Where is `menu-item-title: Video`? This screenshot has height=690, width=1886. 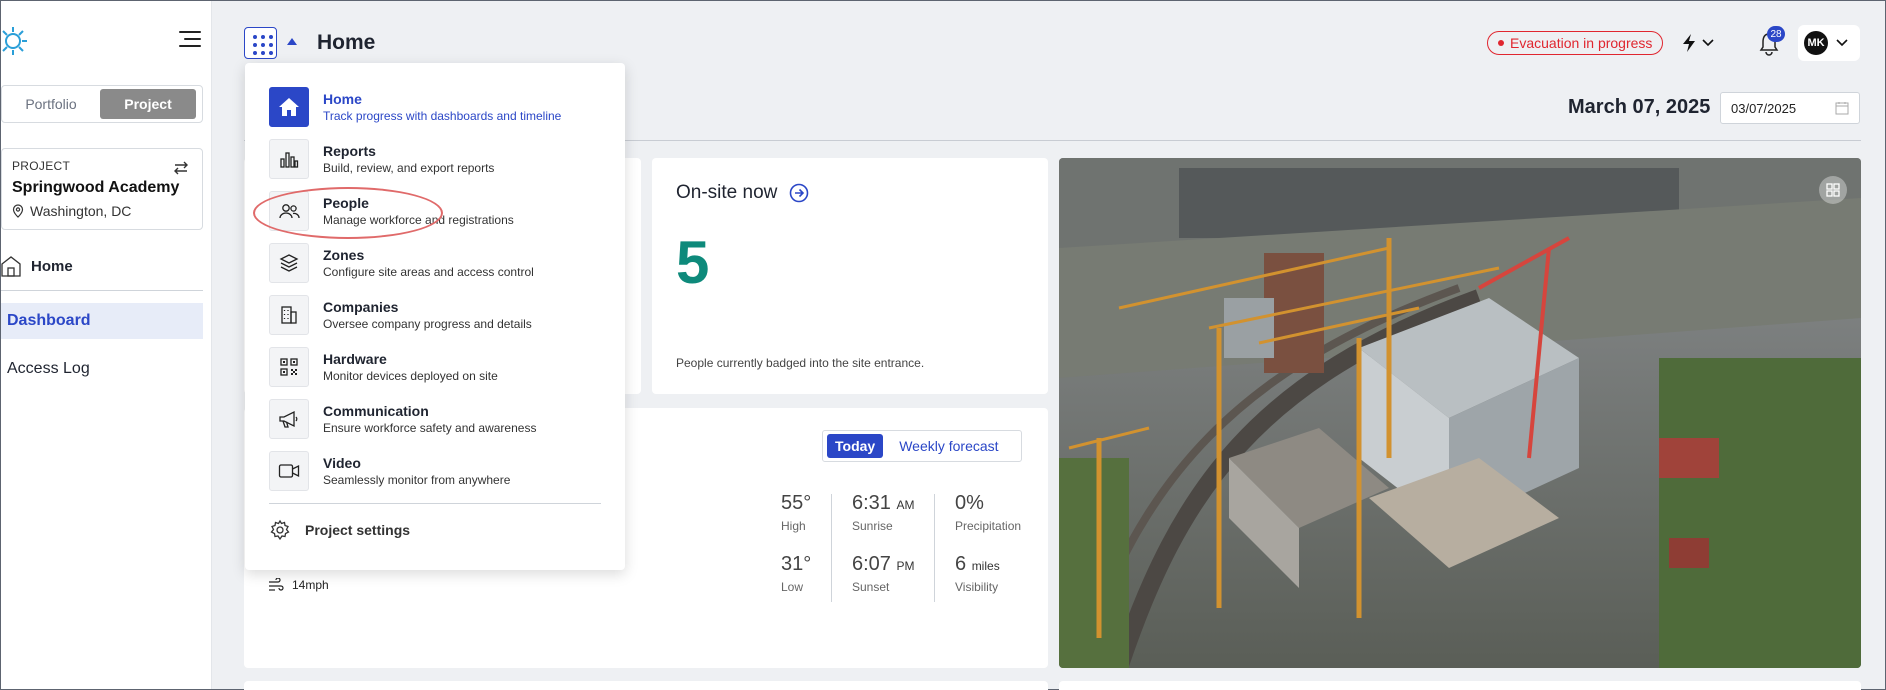 menu-item-title: Video is located at coordinates (342, 463).